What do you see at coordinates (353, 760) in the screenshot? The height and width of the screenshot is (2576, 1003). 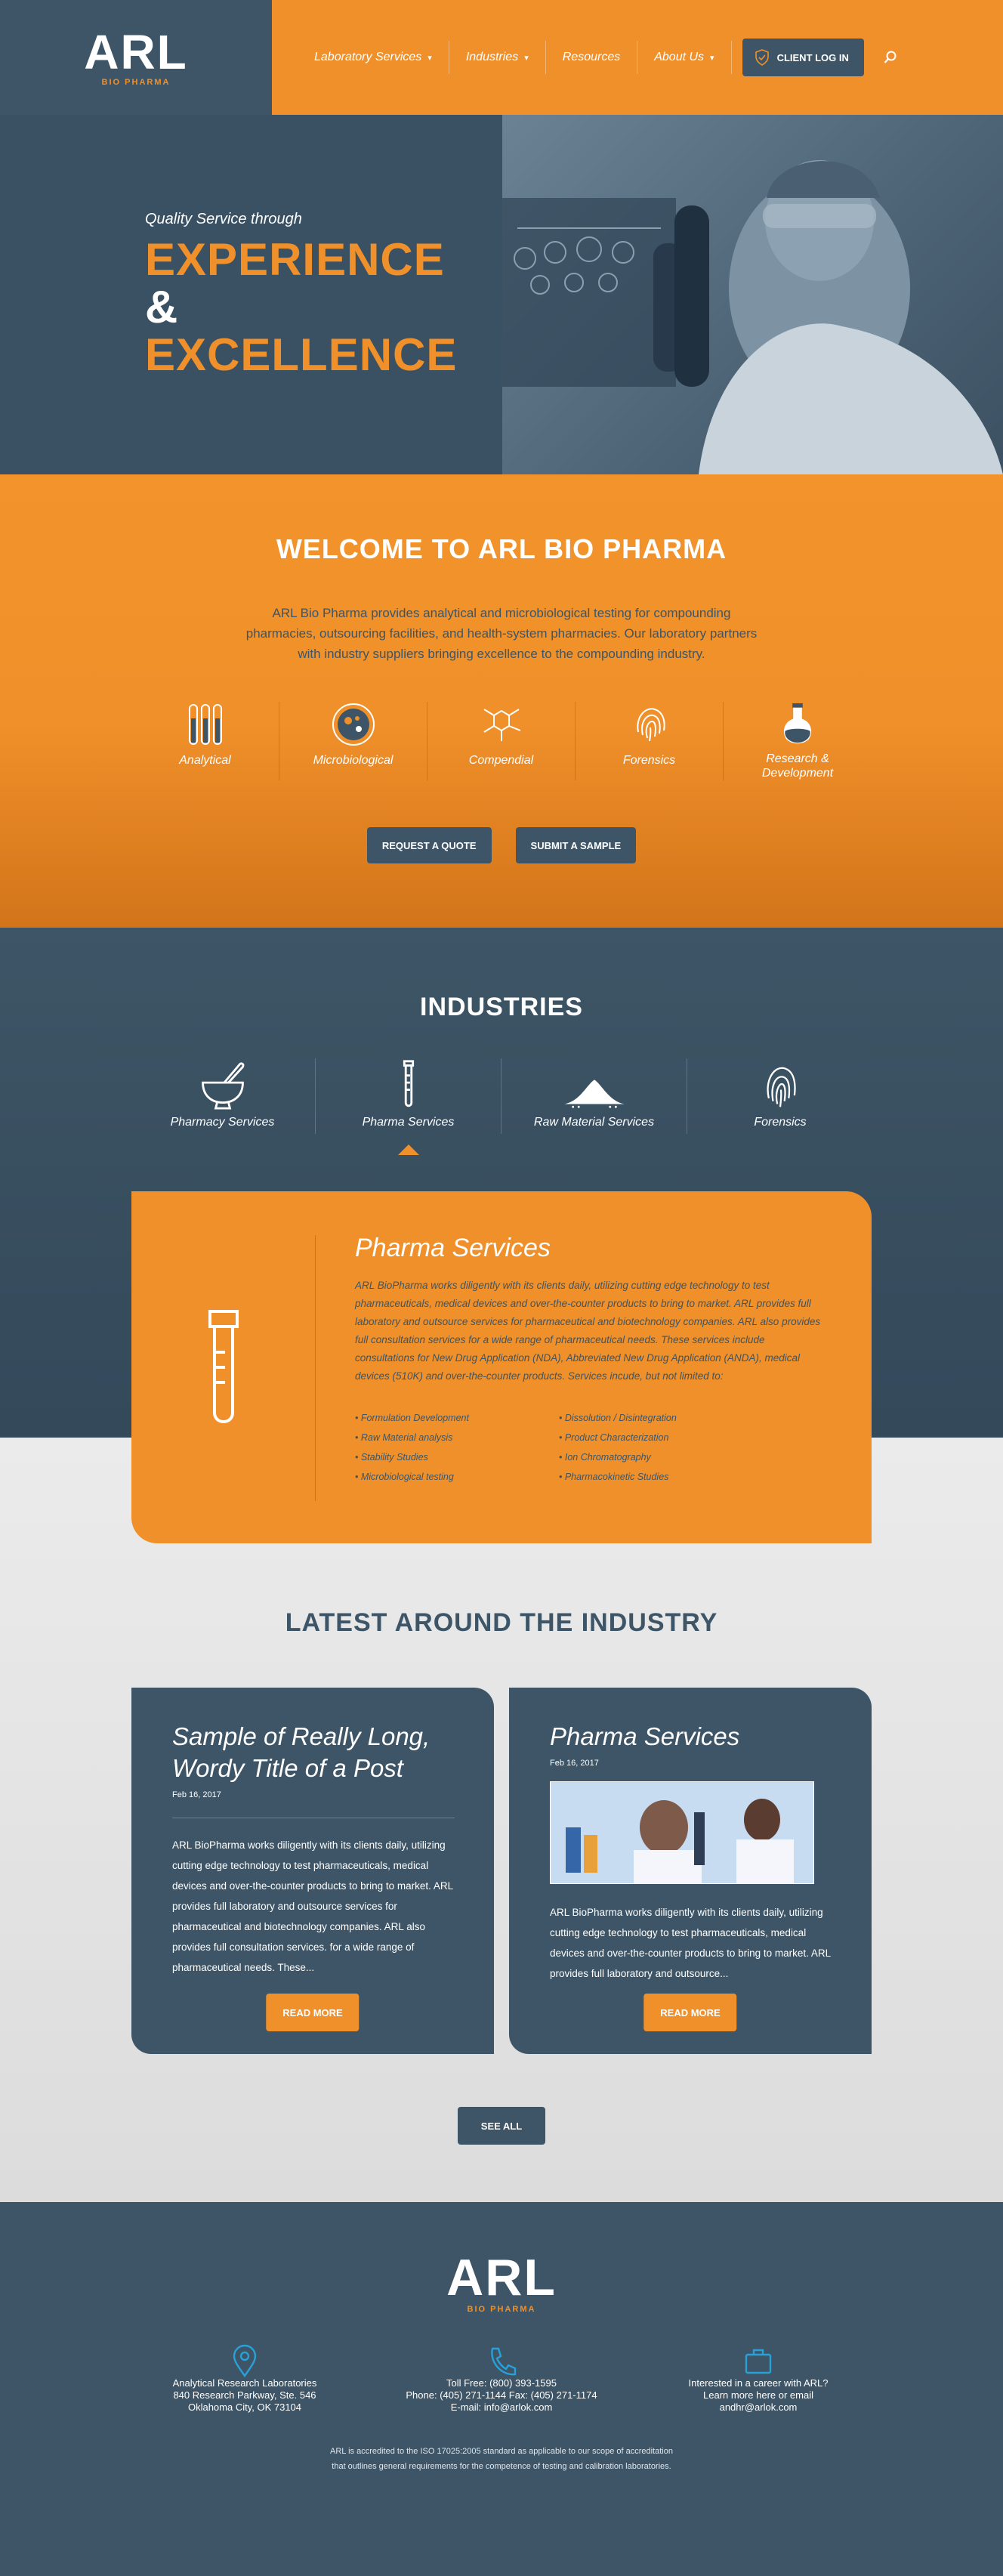 I see `service-label: Microbiological` at bounding box center [353, 760].